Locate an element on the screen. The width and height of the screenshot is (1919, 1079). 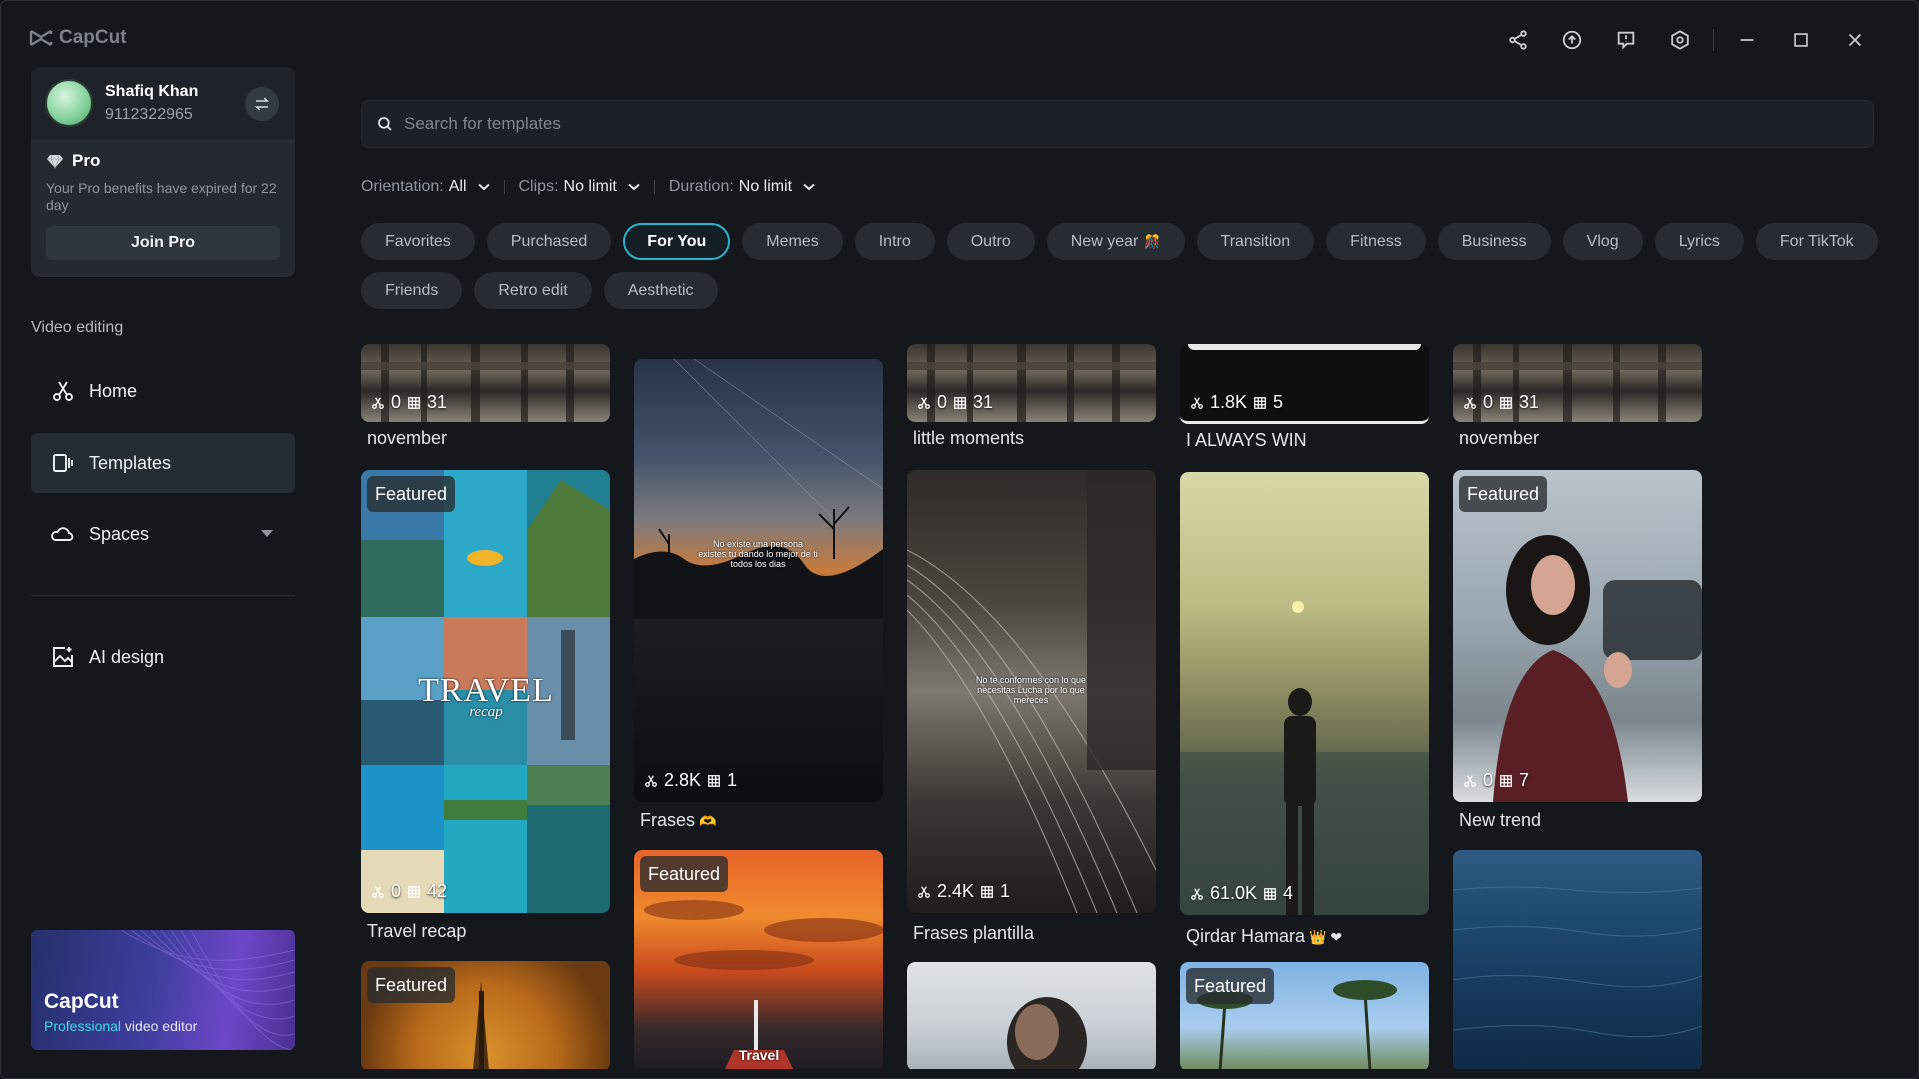
template-card-ocean is located at coordinates (1577, 959).